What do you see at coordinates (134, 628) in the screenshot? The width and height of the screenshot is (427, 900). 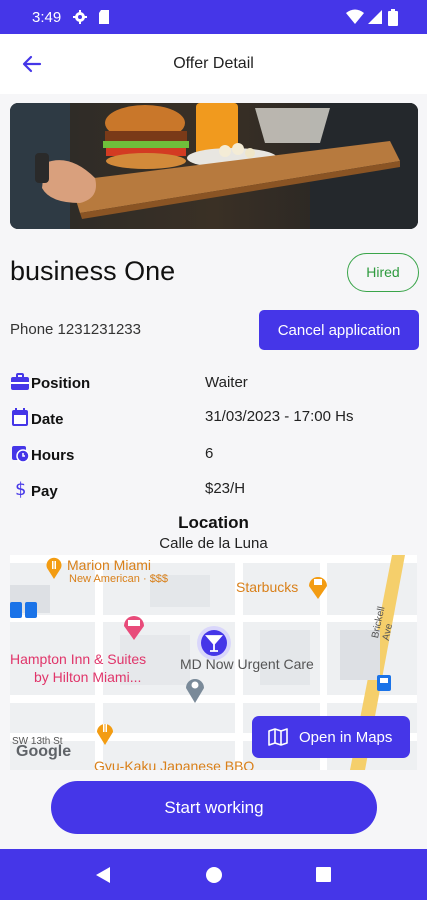 I see `hotel-pin-icon` at bounding box center [134, 628].